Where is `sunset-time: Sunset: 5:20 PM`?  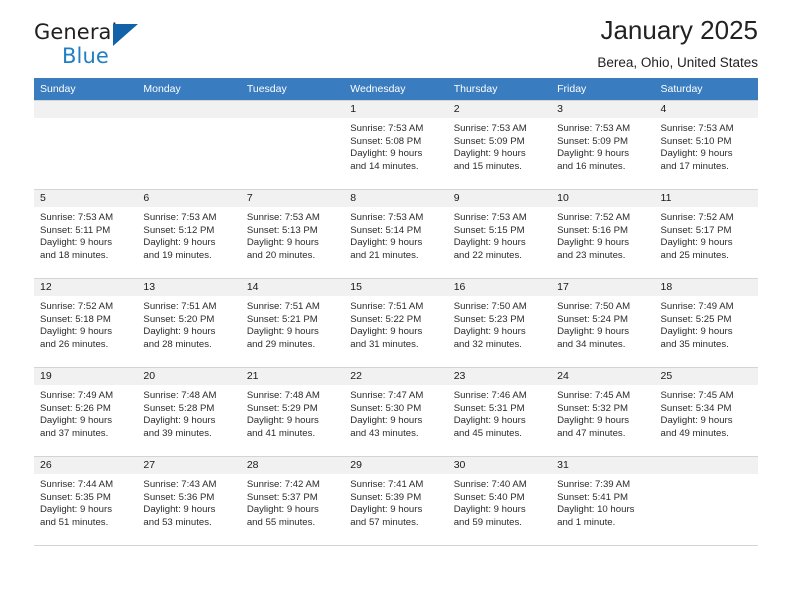 sunset-time: Sunset: 5:20 PM is located at coordinates (179, 319).